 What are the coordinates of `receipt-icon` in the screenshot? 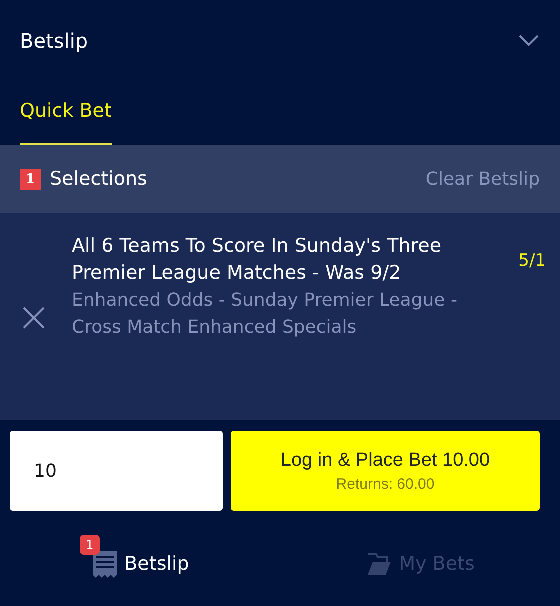 It's located at (104, 563).